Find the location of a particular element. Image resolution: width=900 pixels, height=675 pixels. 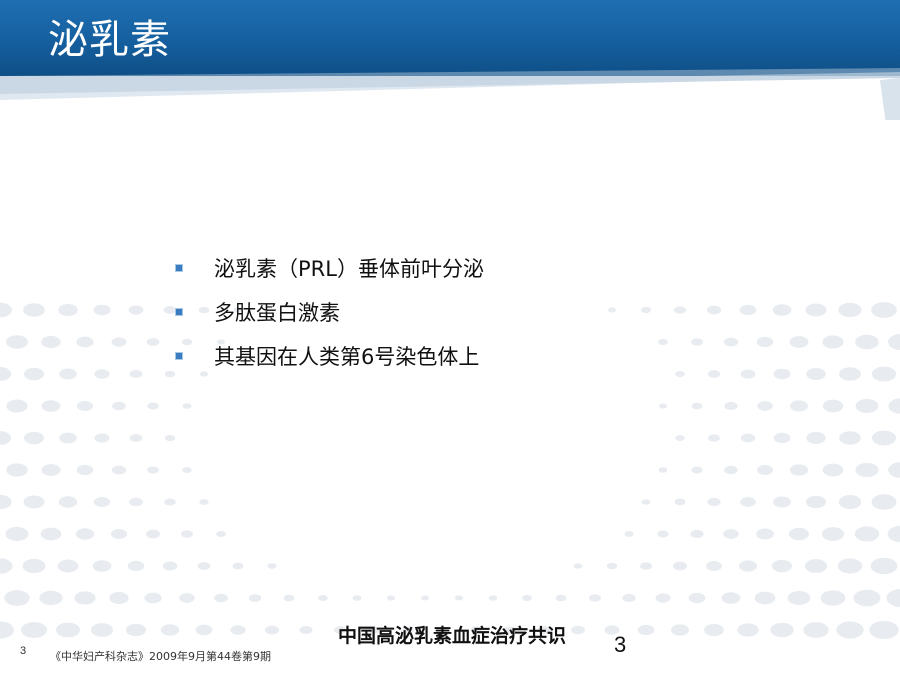

footer-page-number-small: 3 is located at coordinates (23, 651).